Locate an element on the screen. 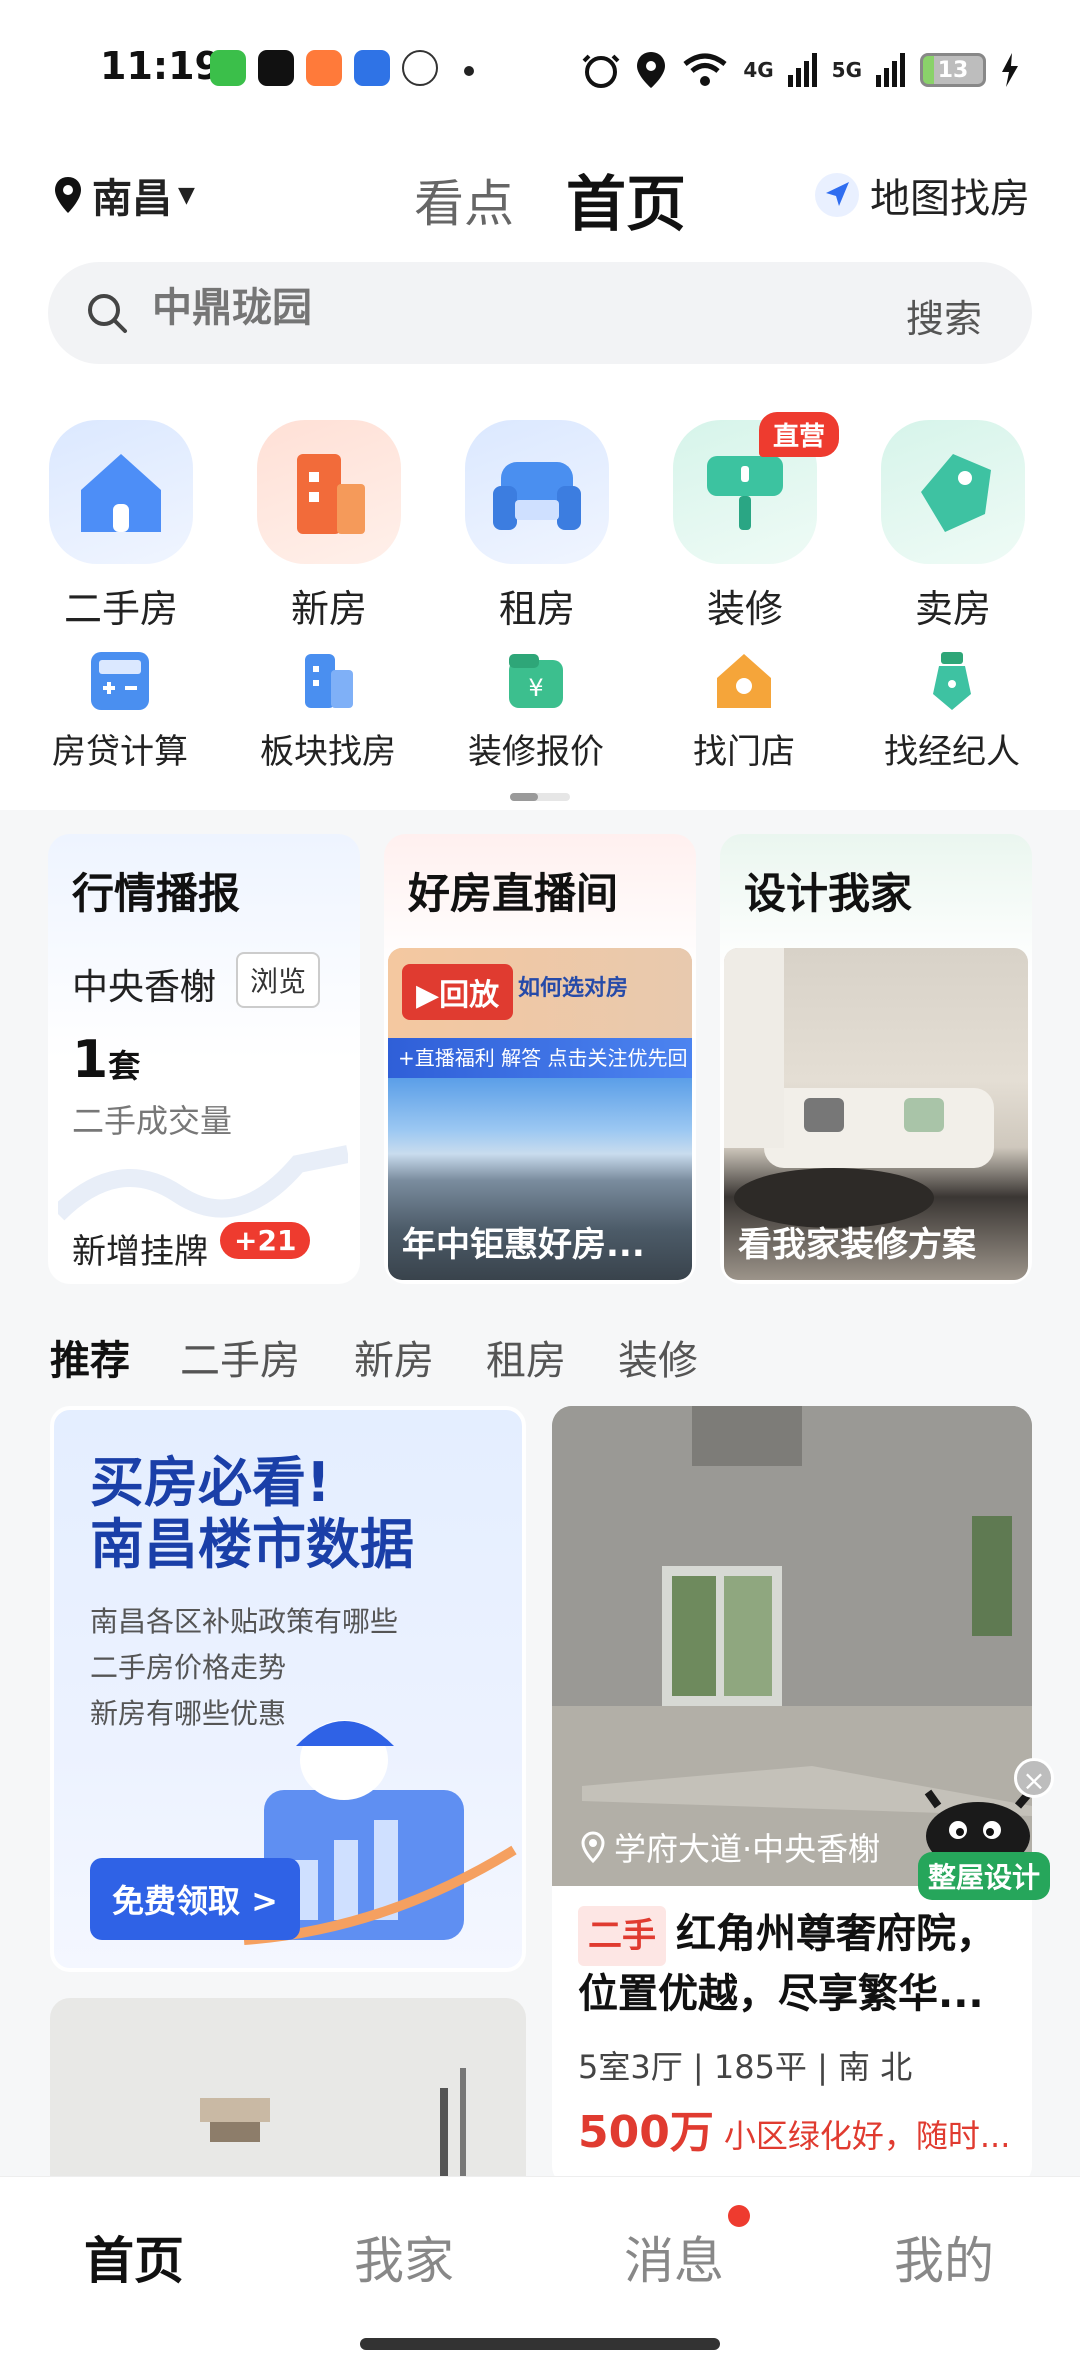 This screenshot has width=1080, height=2373. house-icon is located at coordinates (121, 492).